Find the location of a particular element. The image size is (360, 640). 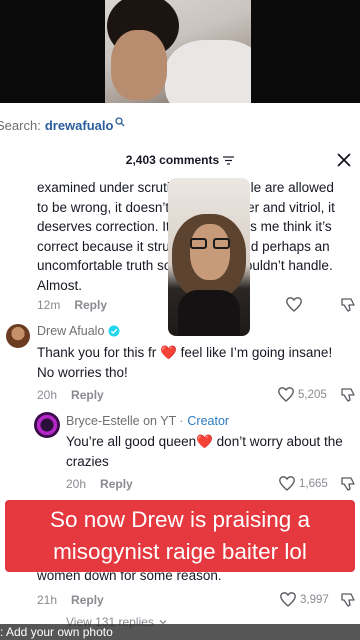

search-prefix: Search: is located at coordinates (20, 125).